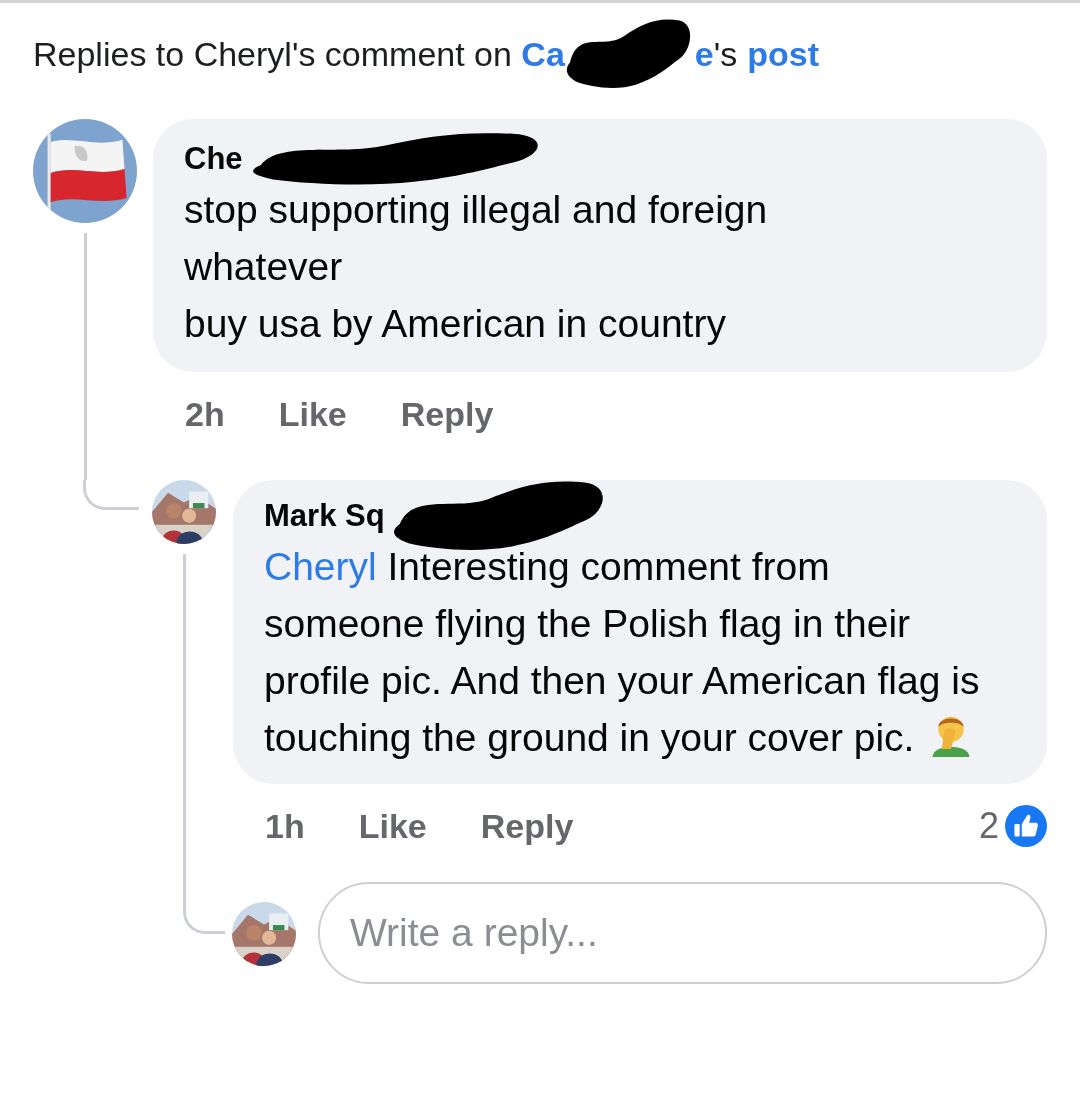  Describe the element at coordinates (783, 54) in the screenshot. I see `post-link: post` at that location.